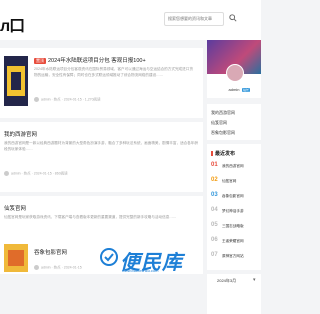  Describe the element at coordinates (109, 257) in the screenshot. I see `watermark-logo-icon` at that location.